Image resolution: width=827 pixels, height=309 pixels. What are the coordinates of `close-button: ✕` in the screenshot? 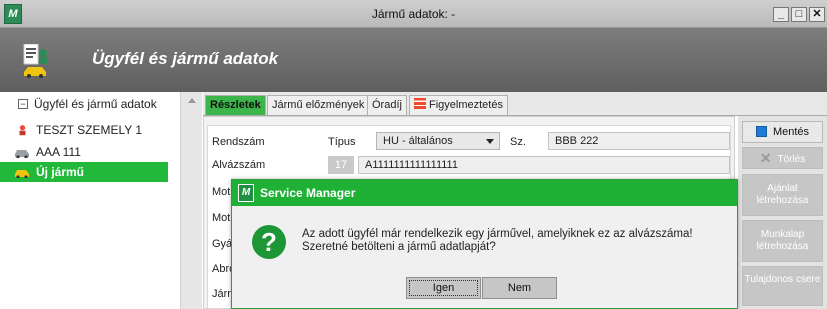 It's located at (817, 14).